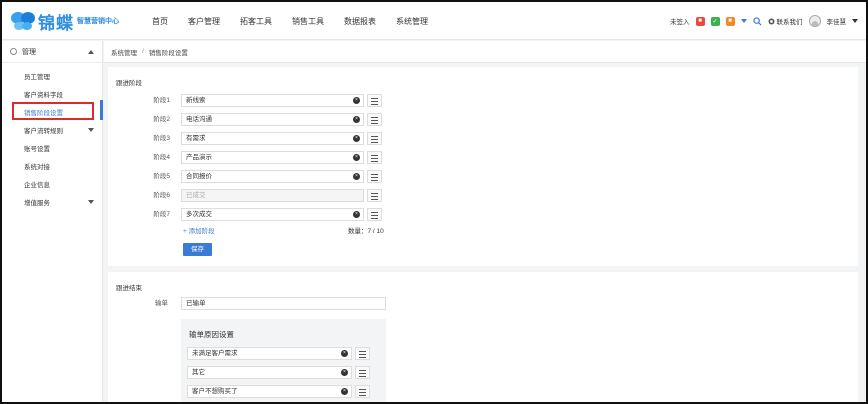 This screenshot has height=404, width=868. I want to click on sidebar-item-label: 企业信息, so click(37, 185).